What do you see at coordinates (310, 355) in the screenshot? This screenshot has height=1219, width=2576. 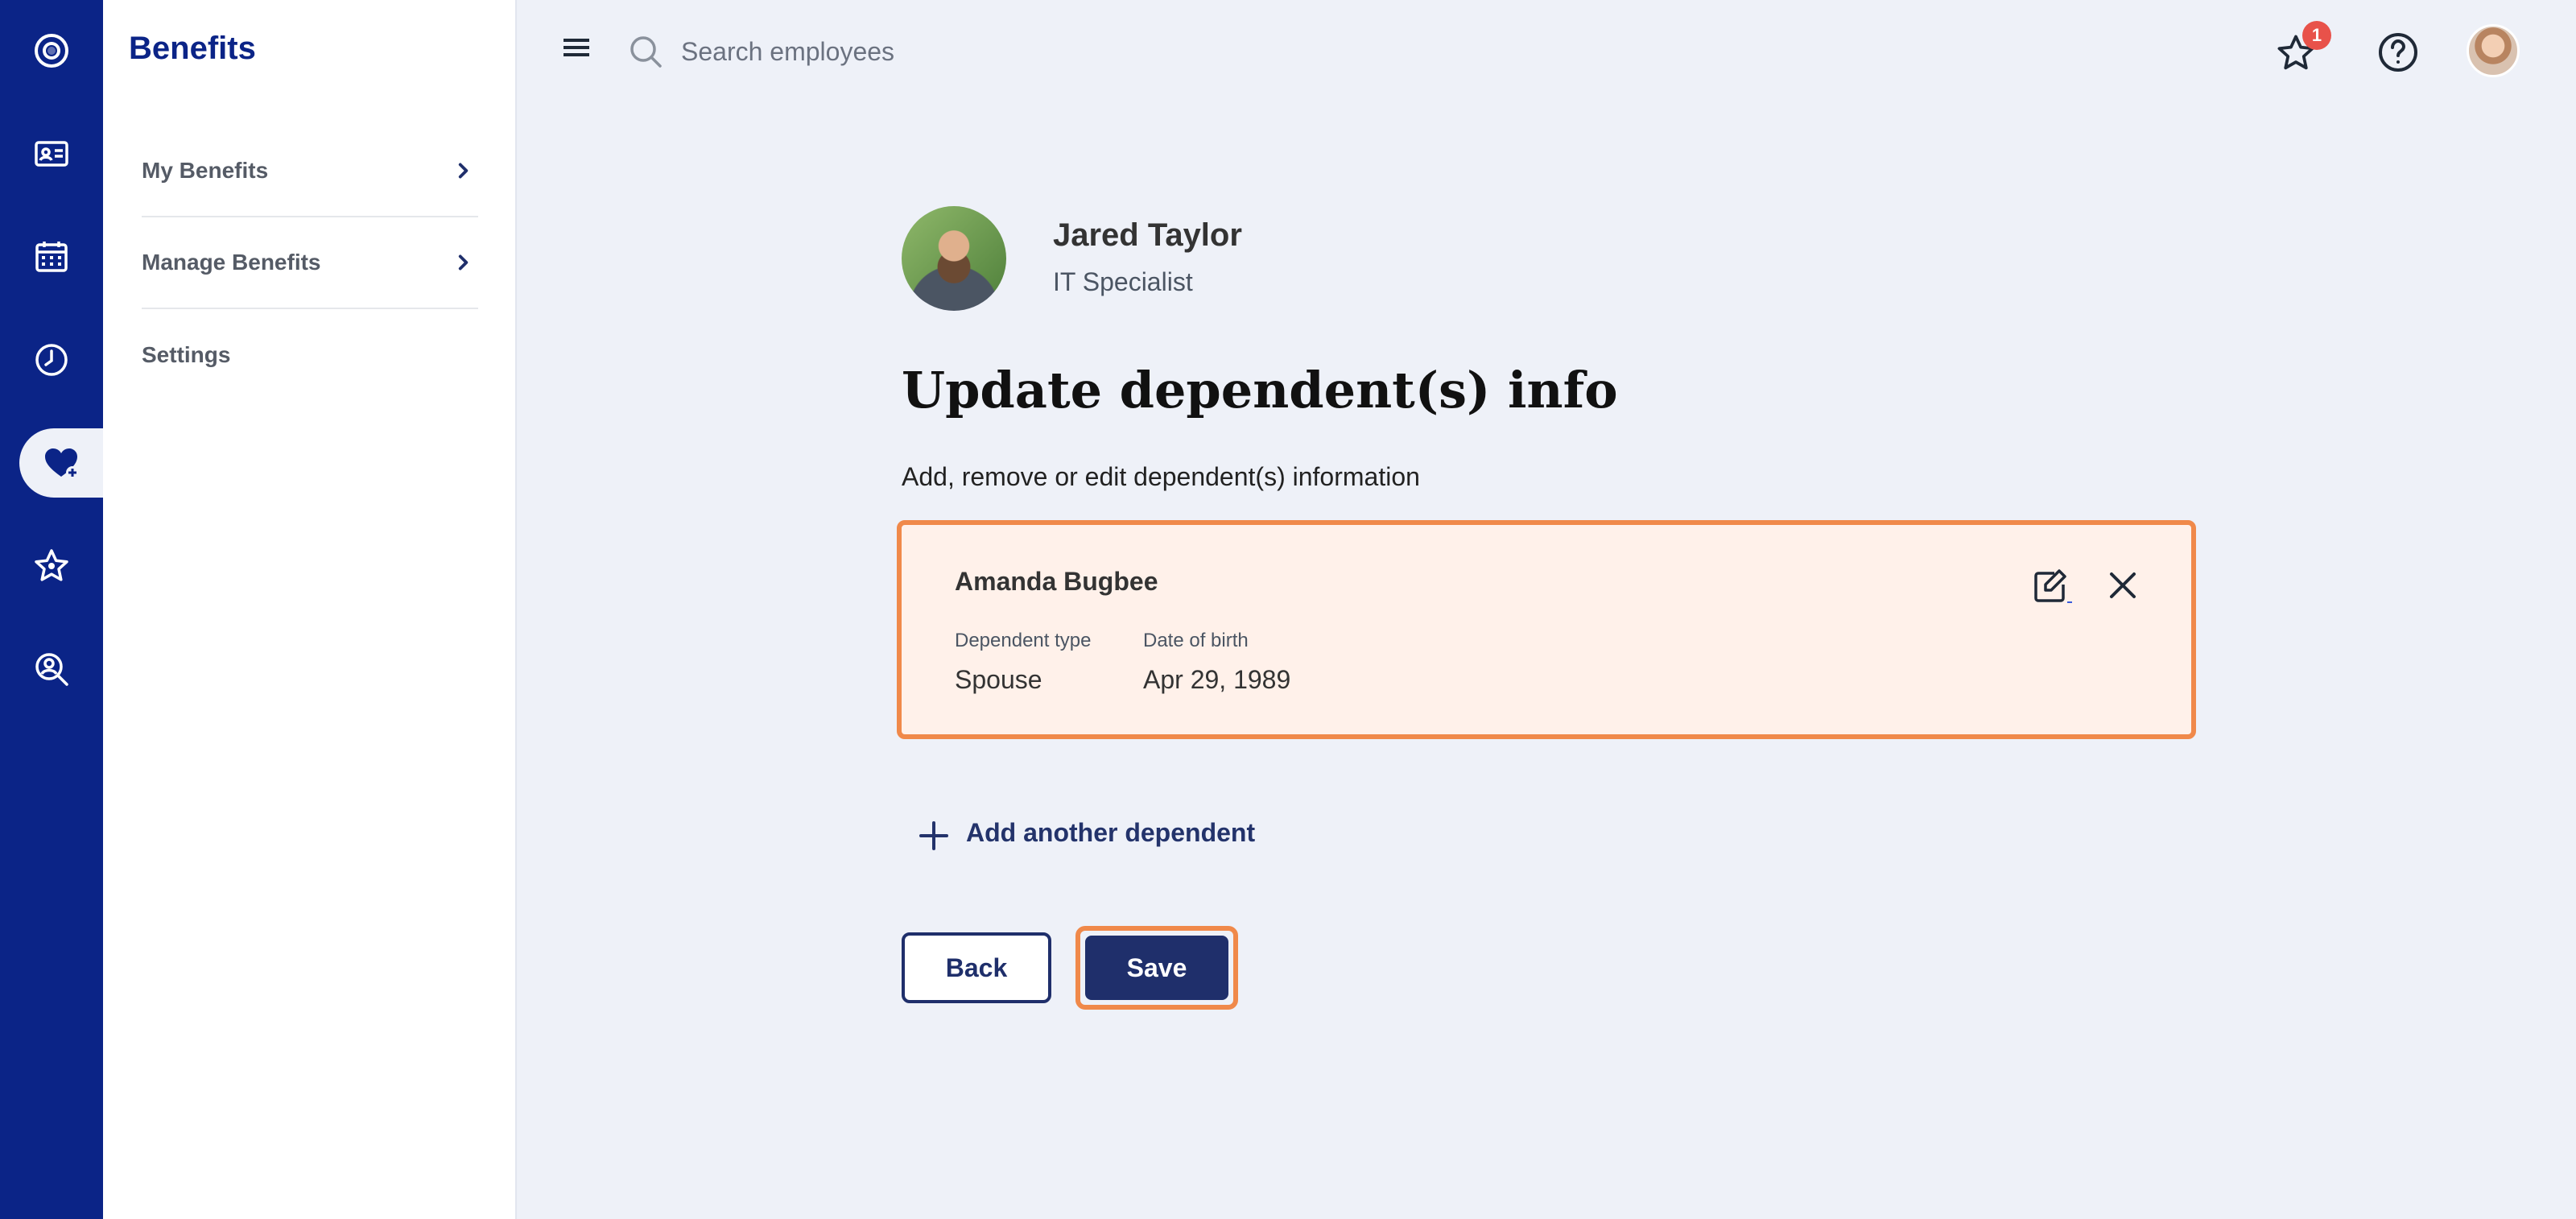 I see `sidebar-item-settings: Settings` at bounding box center [310, 355].